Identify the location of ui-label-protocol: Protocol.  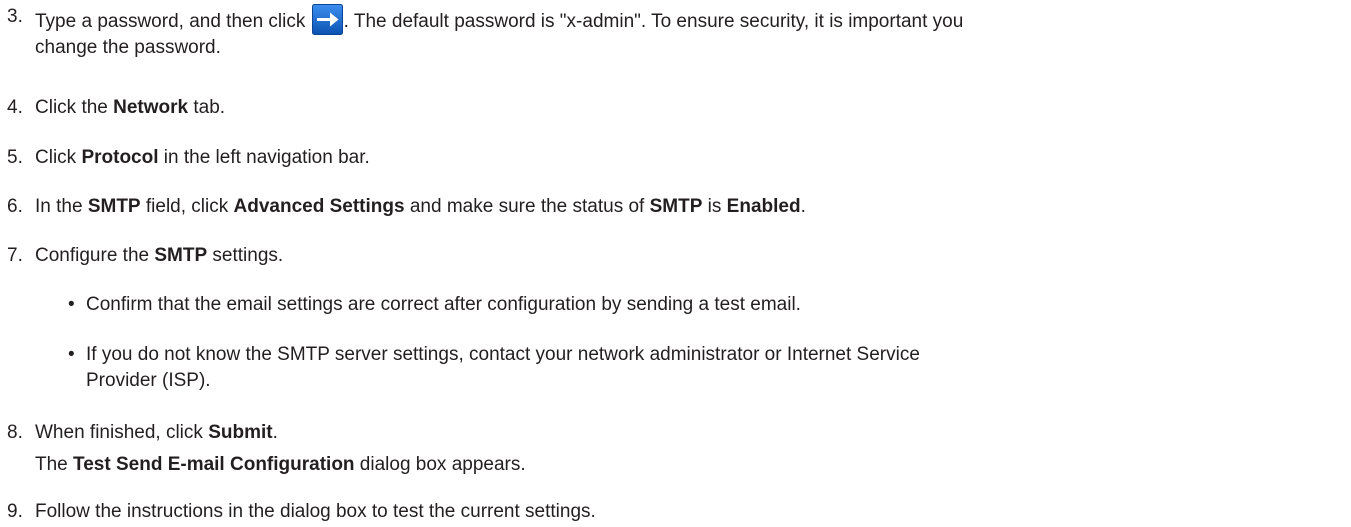
(120, 157).